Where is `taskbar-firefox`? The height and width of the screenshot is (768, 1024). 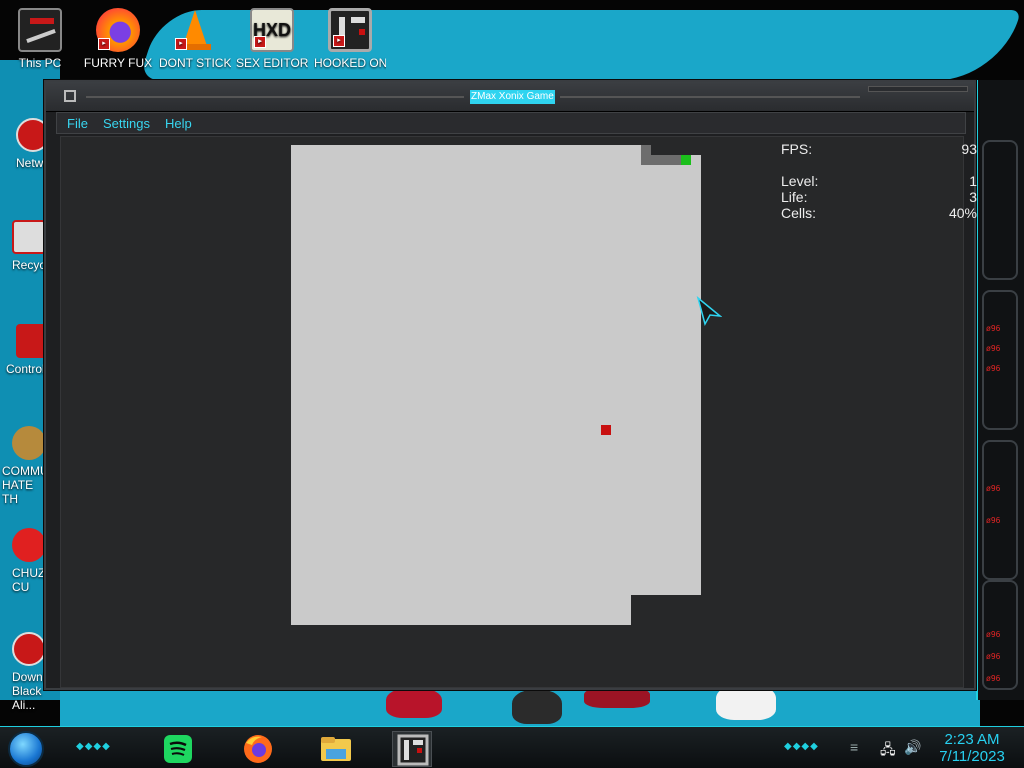
taskbar-firefox is located at coordinates (258, 749).